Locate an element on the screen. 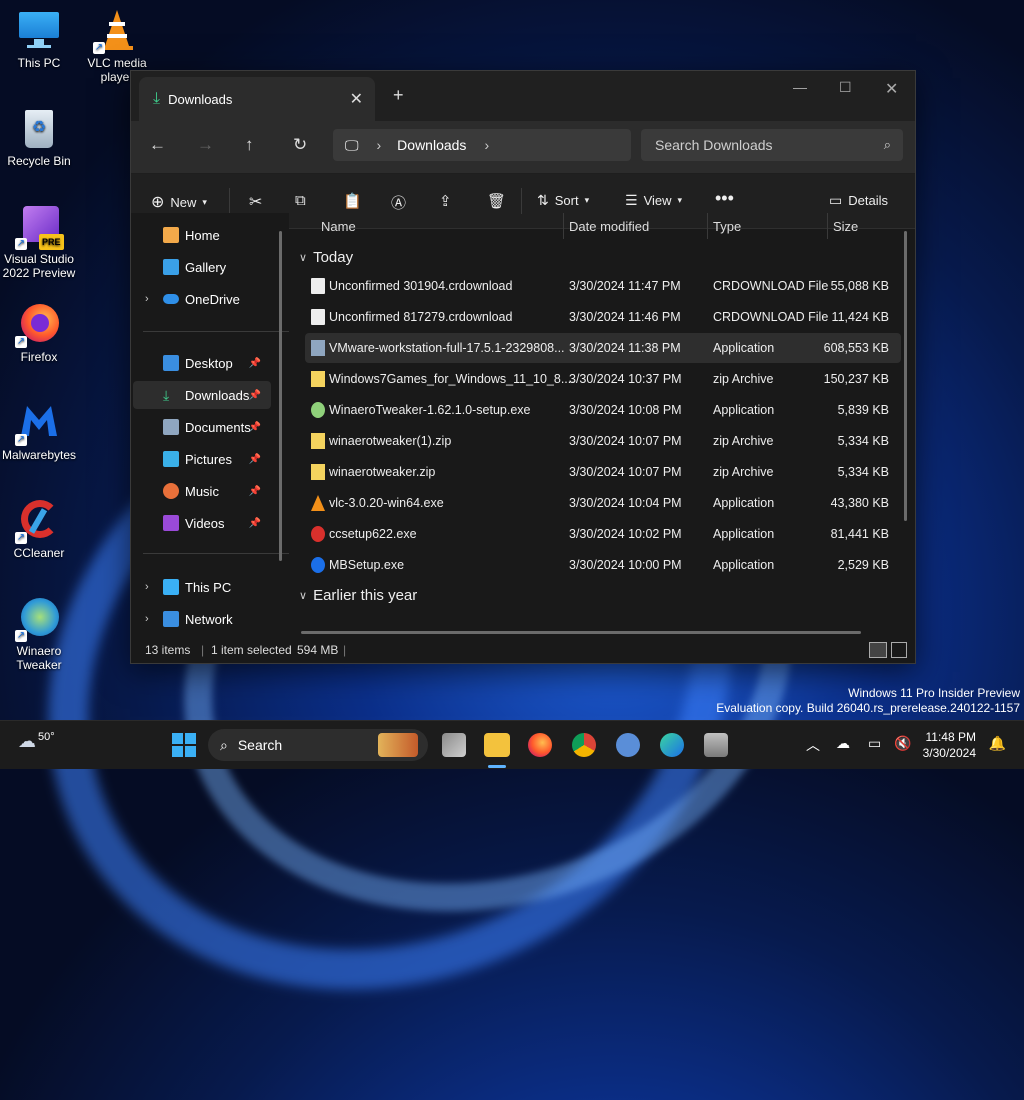 Image resolution: width=1024 pixels, height=1100 pixels. file-explorer-taskbar-icon is located at coordinates (497, 745).